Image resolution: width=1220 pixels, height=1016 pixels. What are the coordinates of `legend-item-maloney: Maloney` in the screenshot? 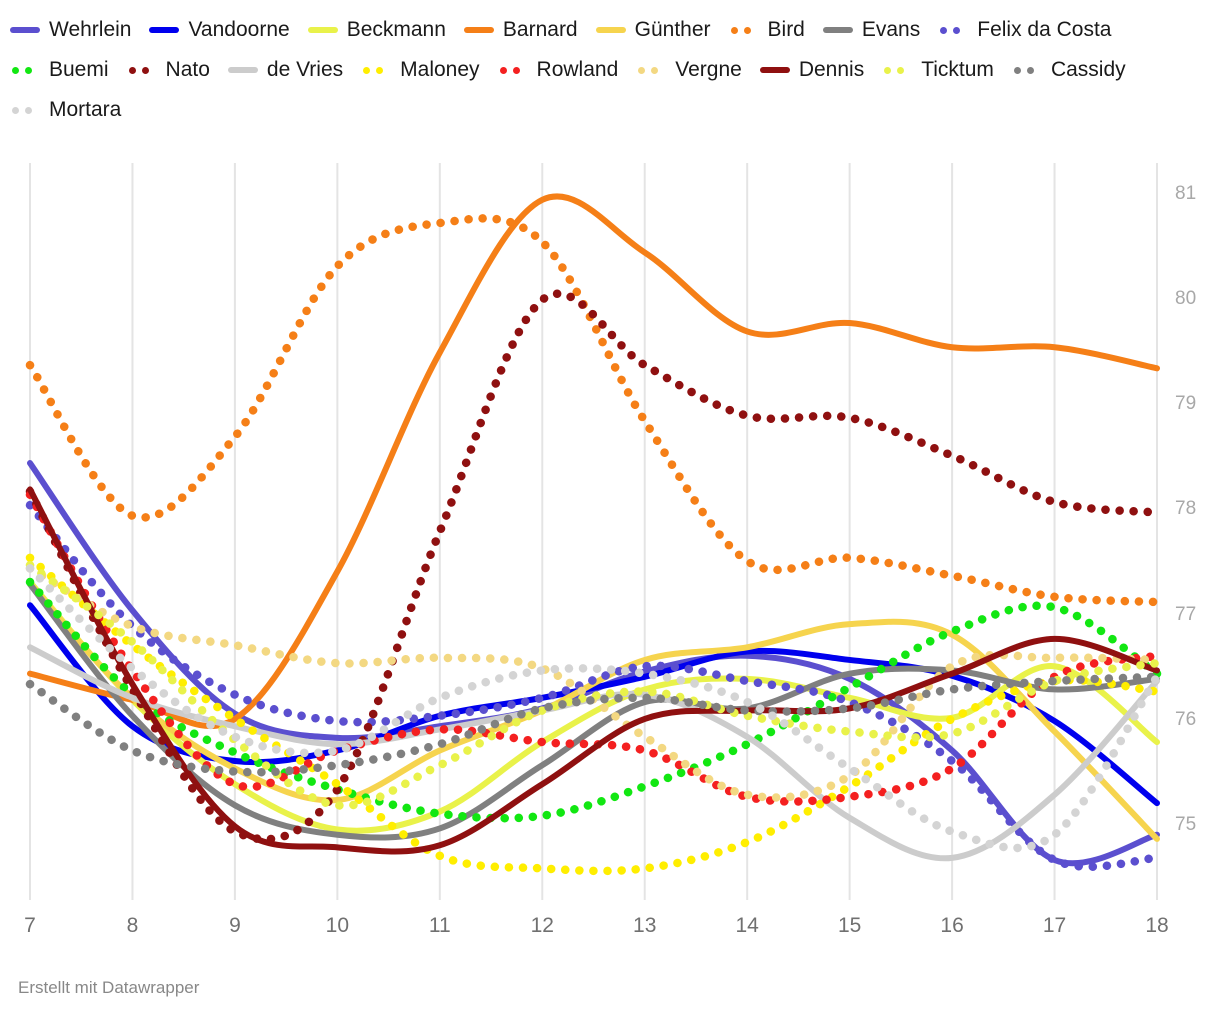 It's located at (420, 70).